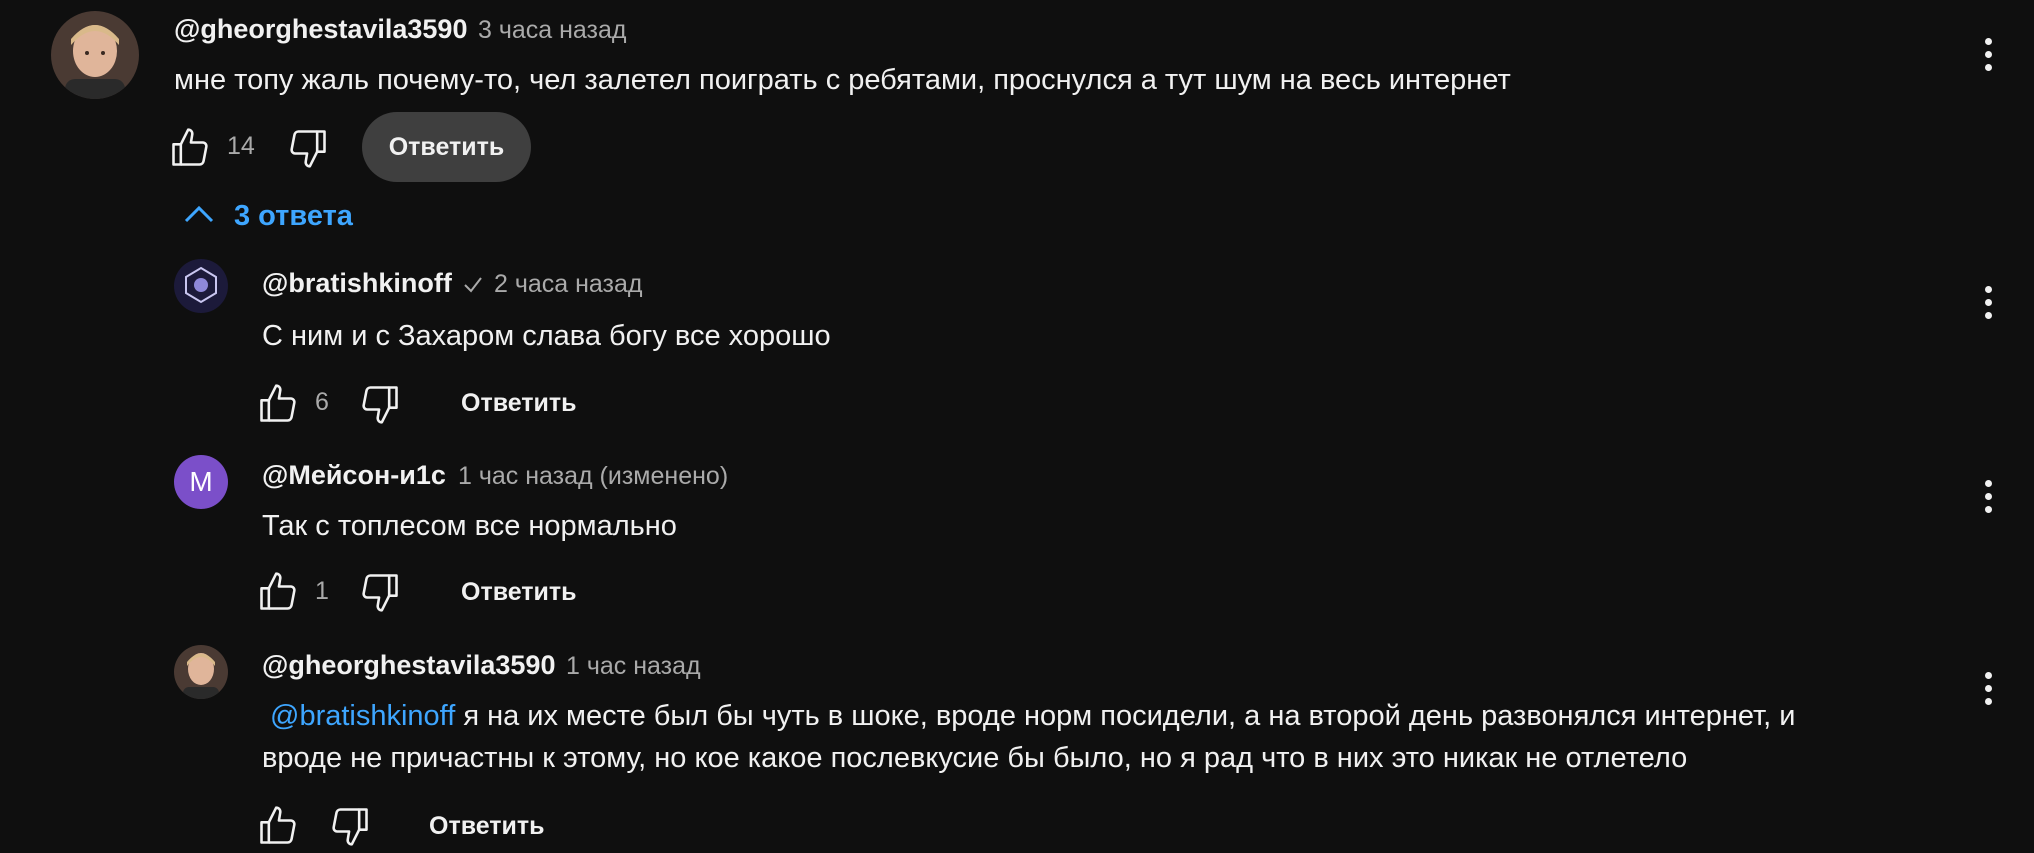 The height and width of the screenshot is (853, 2034). Describe the element at coordinates (241, 146) in the screenshot. I see `like-count: 14` at that location.